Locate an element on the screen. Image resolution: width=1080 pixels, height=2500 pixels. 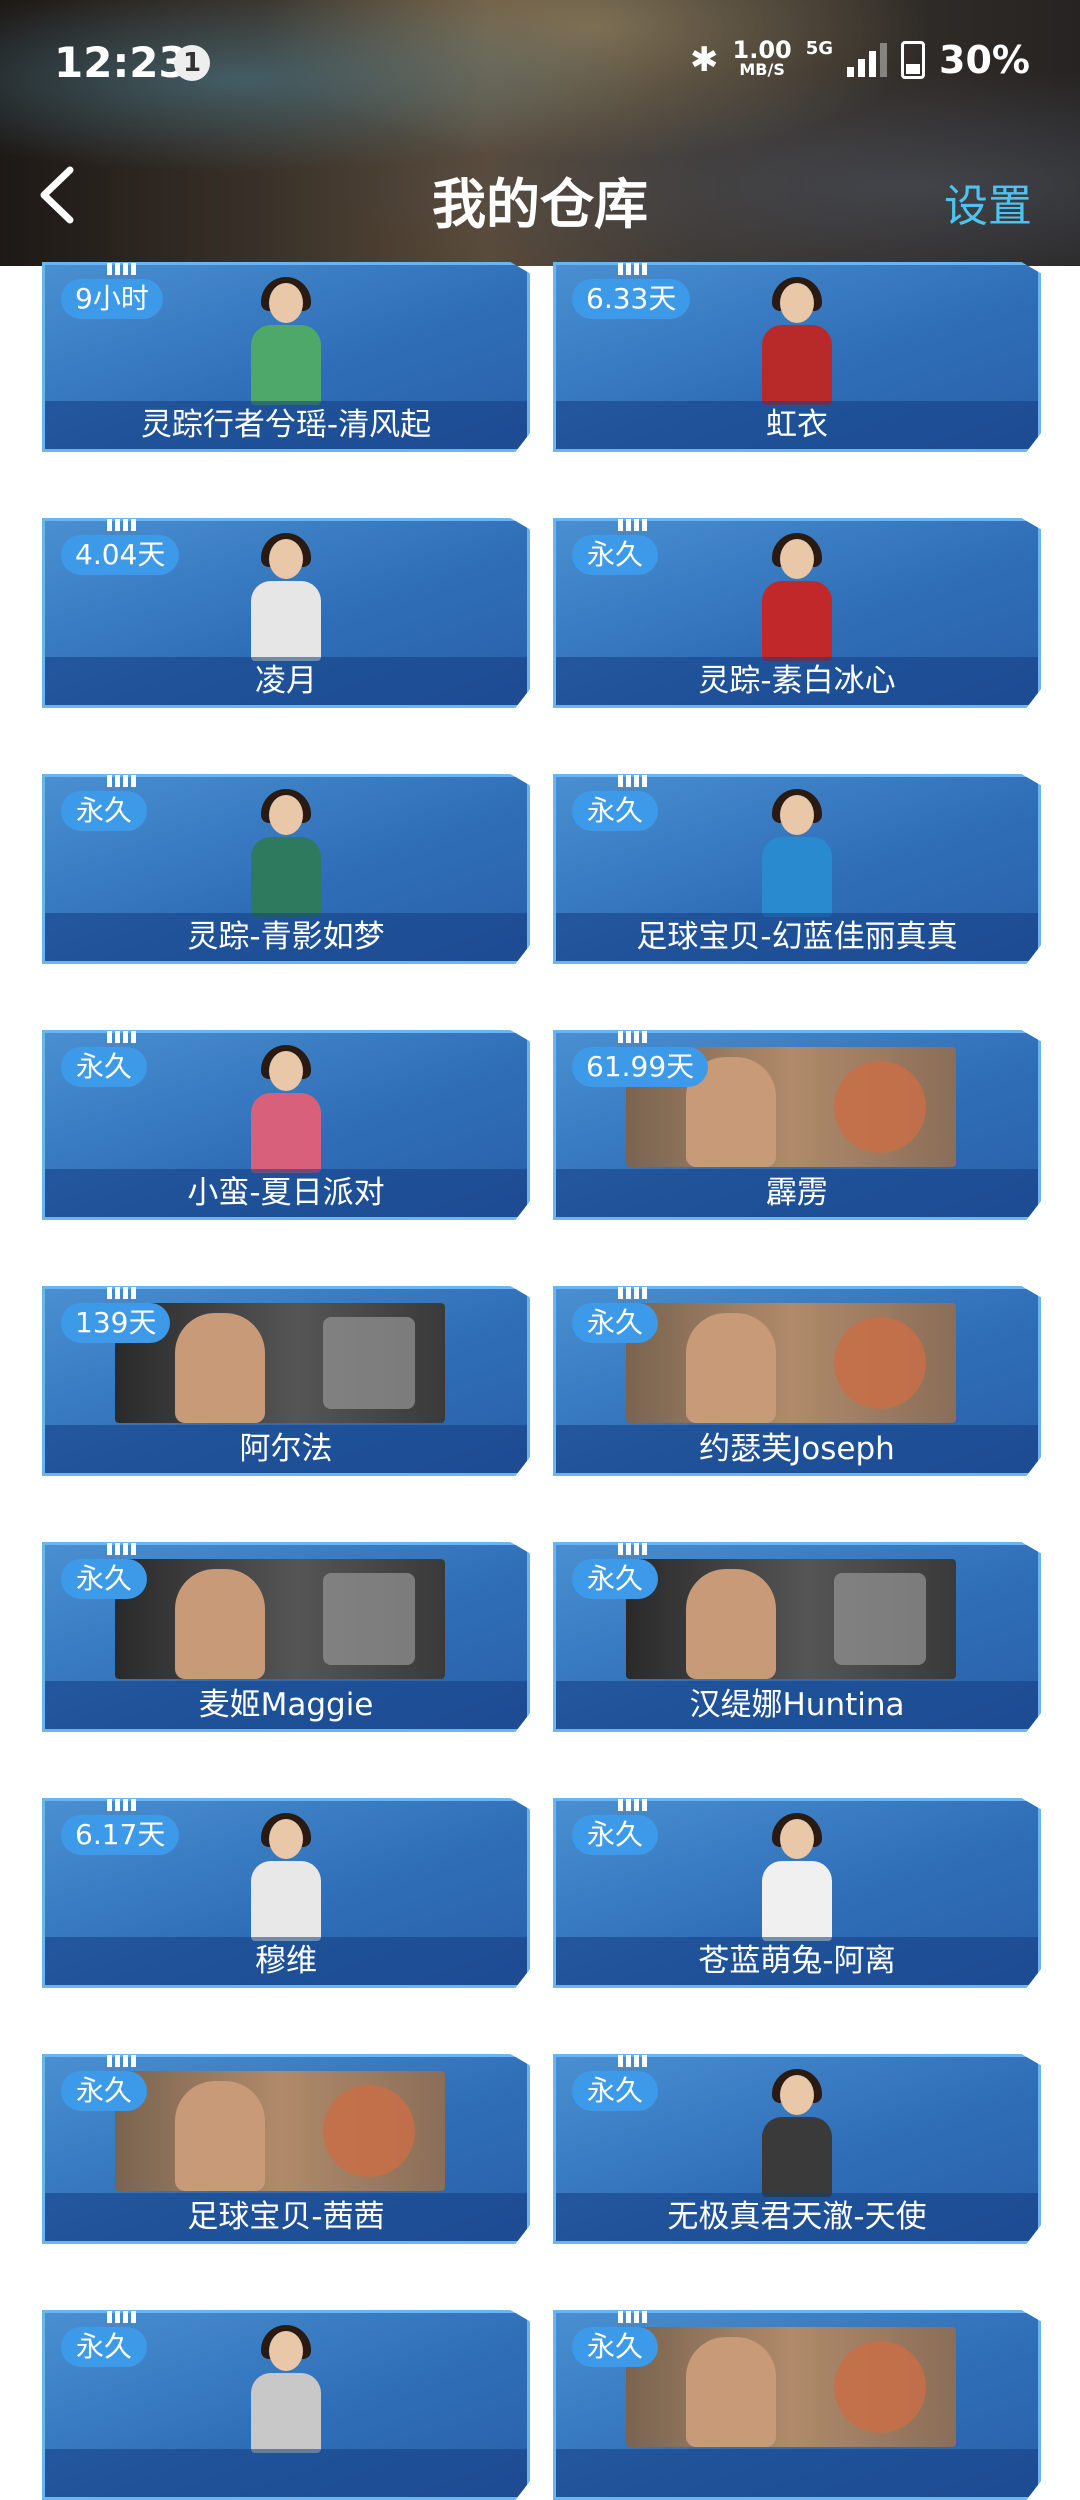
item-name: 无极真君天澈-天使 is located at coordinates (797, 2217).